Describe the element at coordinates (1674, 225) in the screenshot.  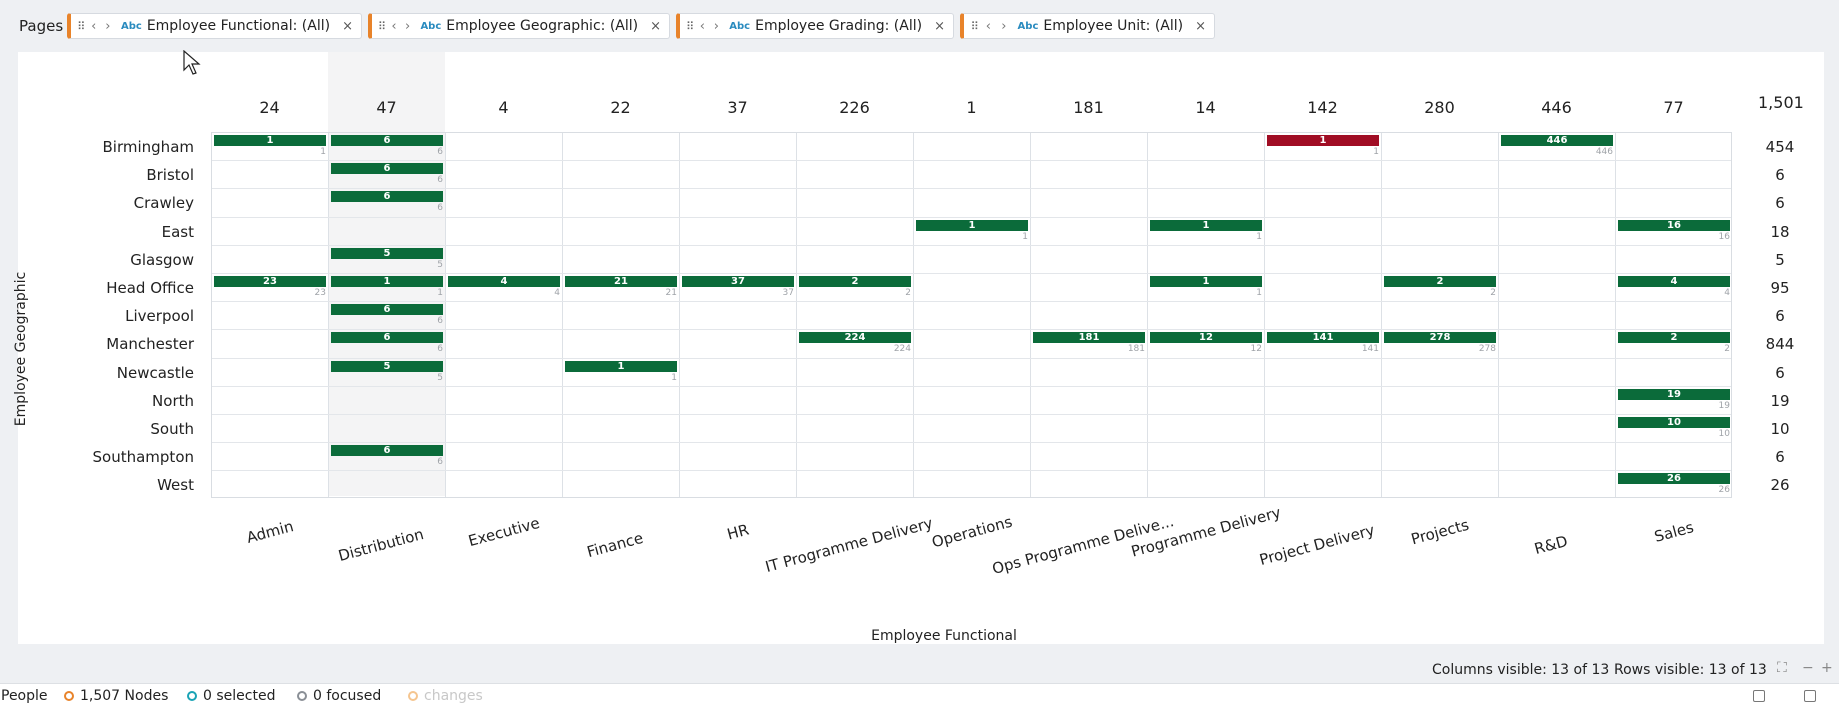
I see `cell-bar: 16` at that location.